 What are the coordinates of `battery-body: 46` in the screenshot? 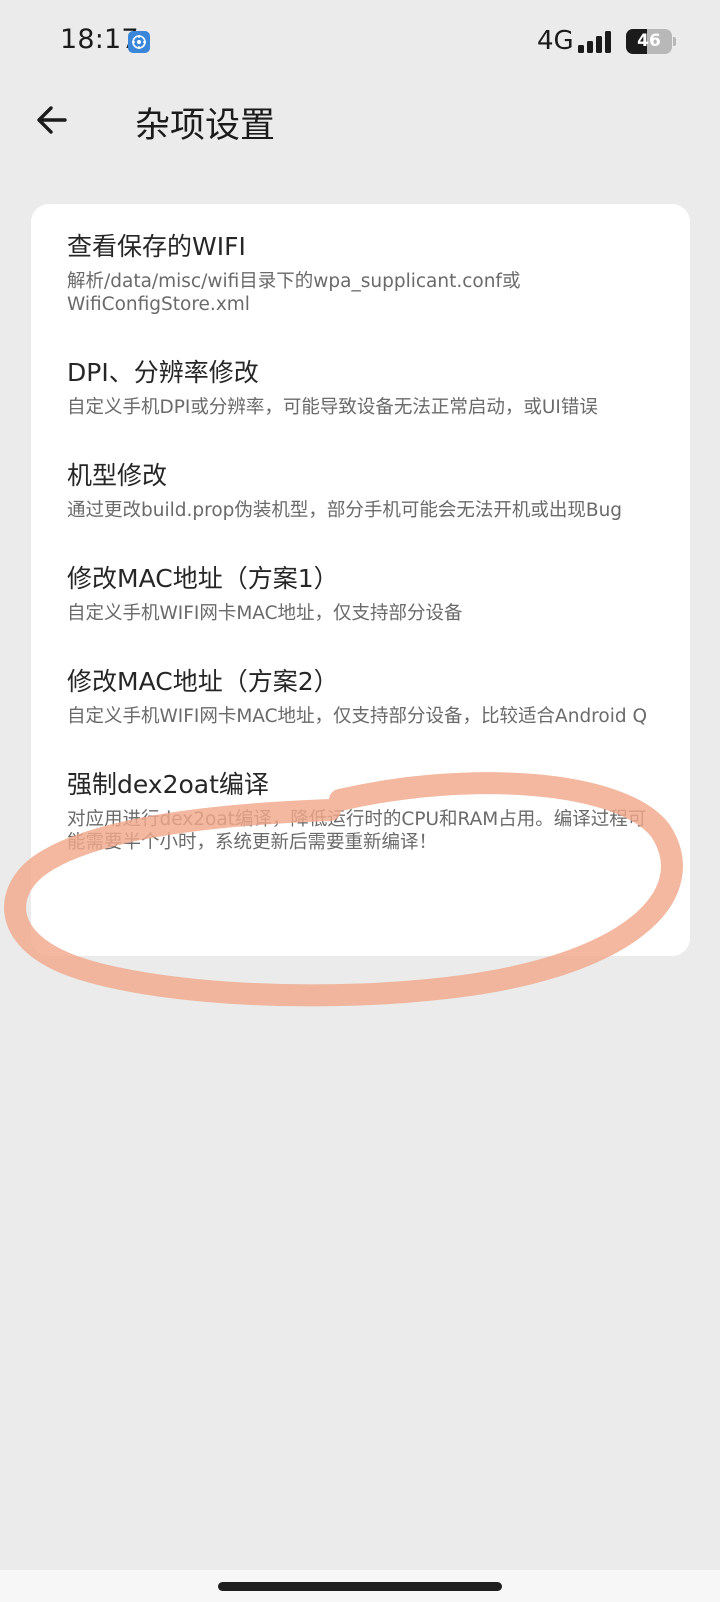 It's located at (649, 41).